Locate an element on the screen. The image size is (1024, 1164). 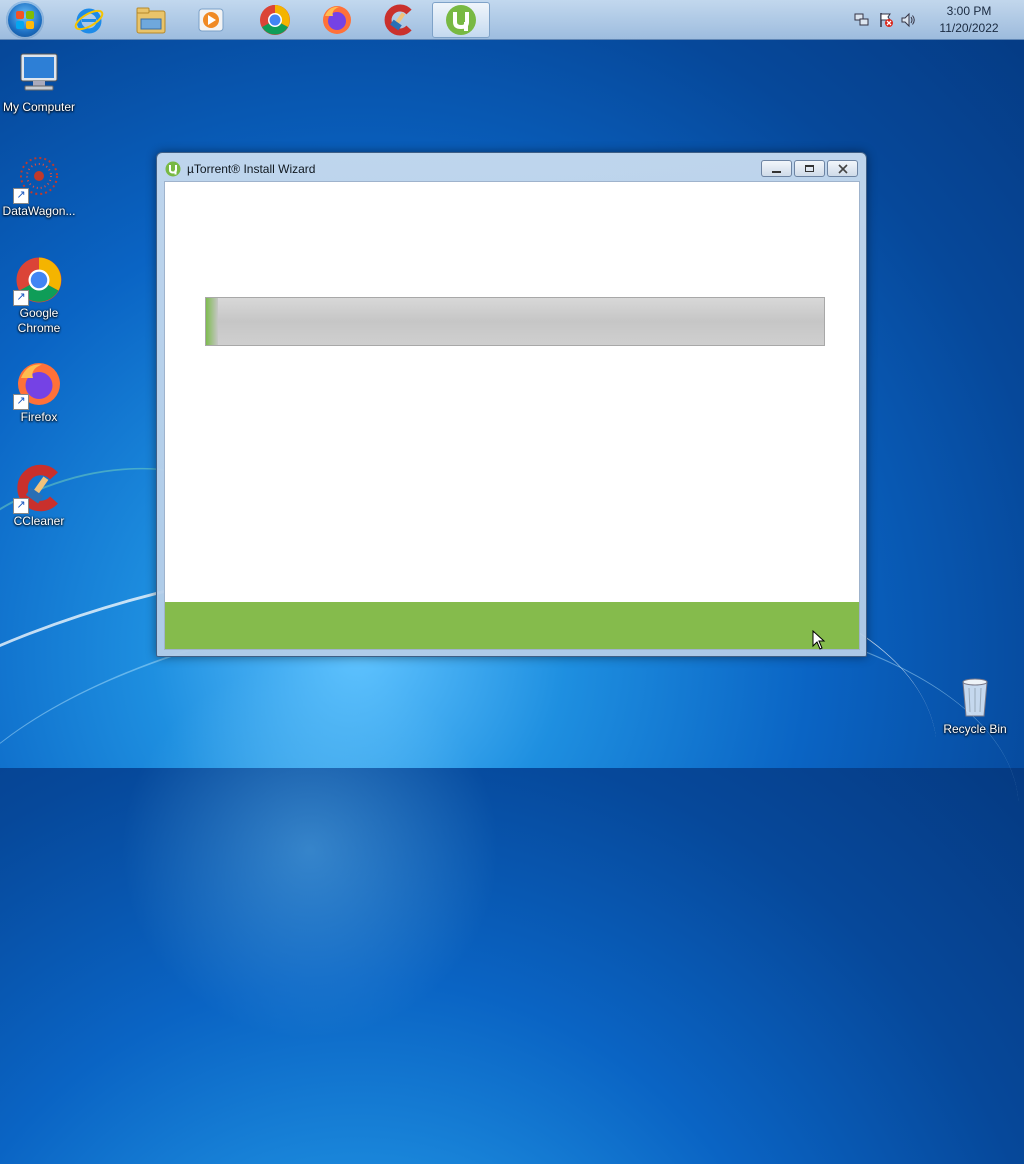
installer-footer-bar is located at coordinates (512, 625).